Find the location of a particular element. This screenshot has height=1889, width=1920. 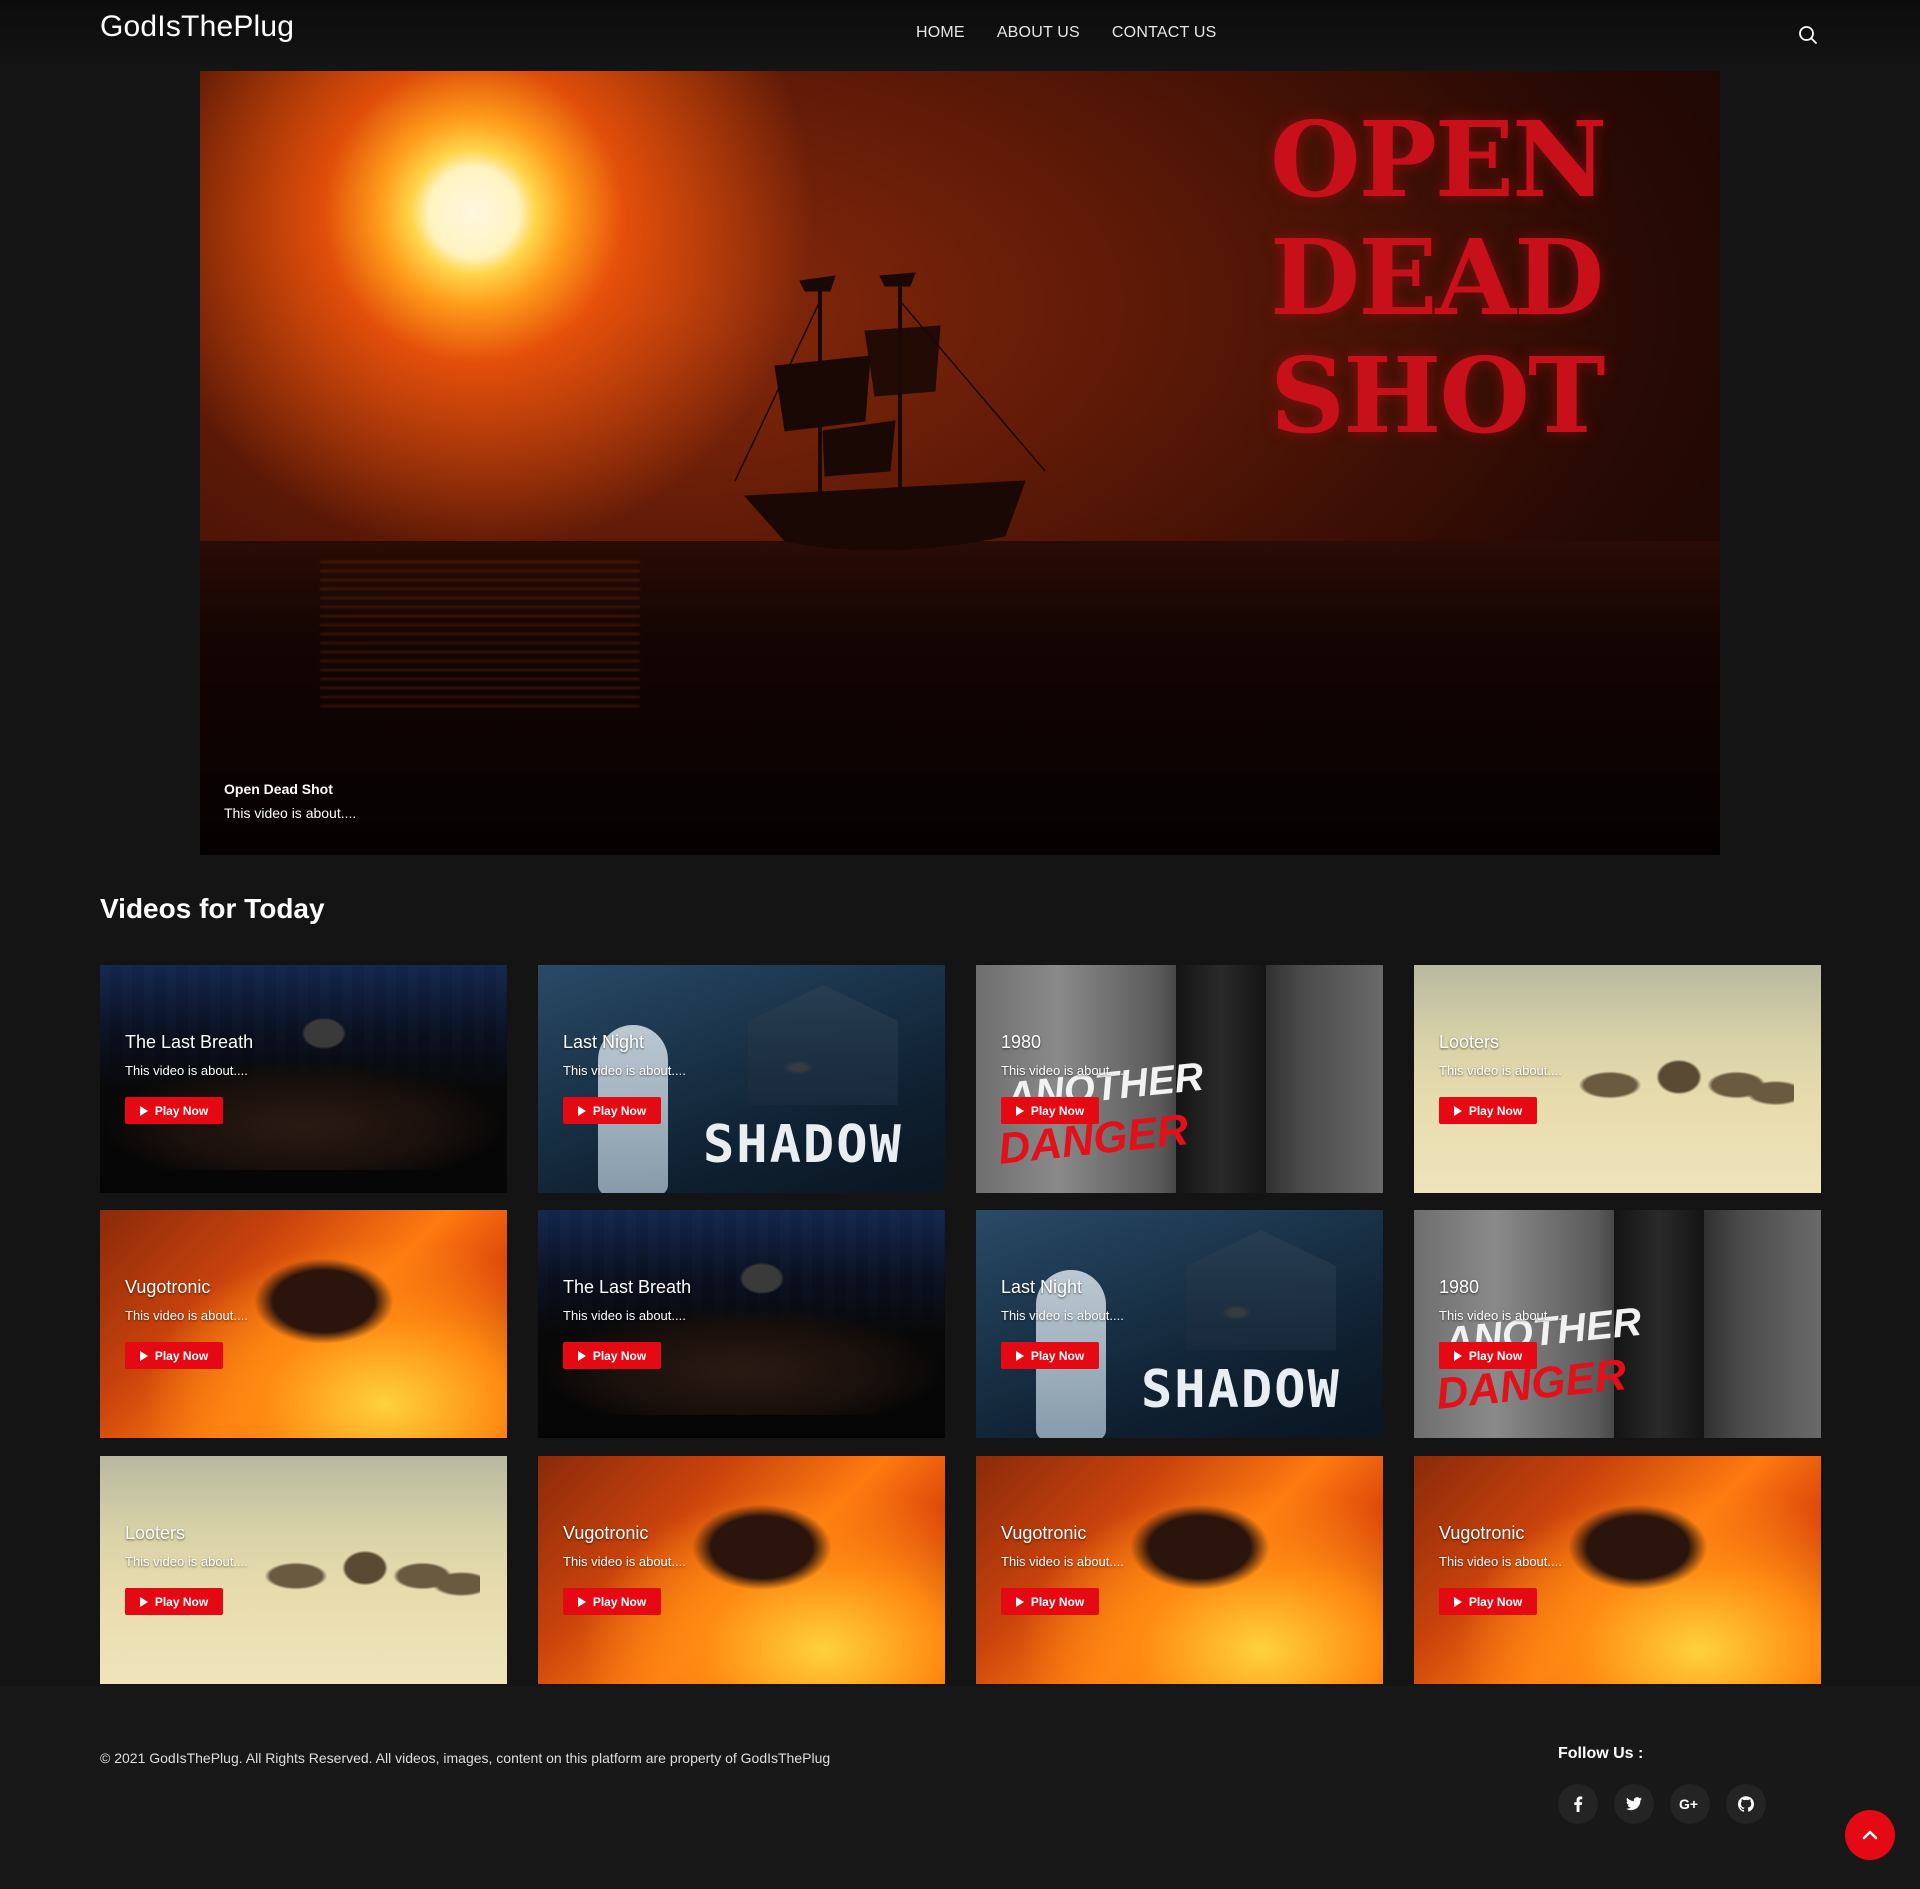

ship-silhouette is located at coordinates (890, 411).